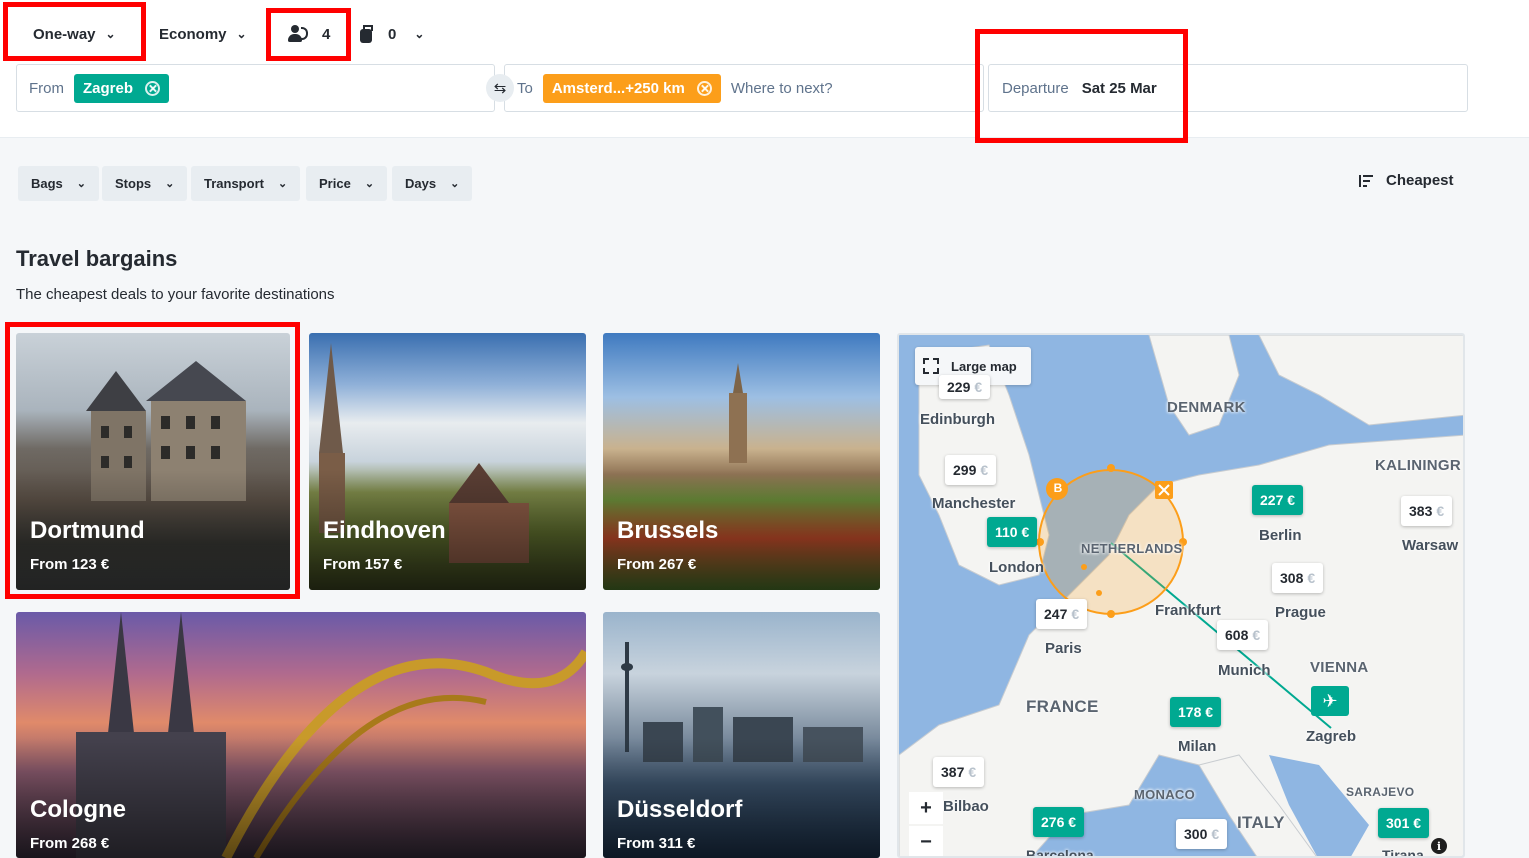 Image resolution: width=1529 pixels, height=858 pixels. Describe the element at coordinates (1404, 823) in the screenshot. I see `price-pin-tirana: 301 €` at that location.